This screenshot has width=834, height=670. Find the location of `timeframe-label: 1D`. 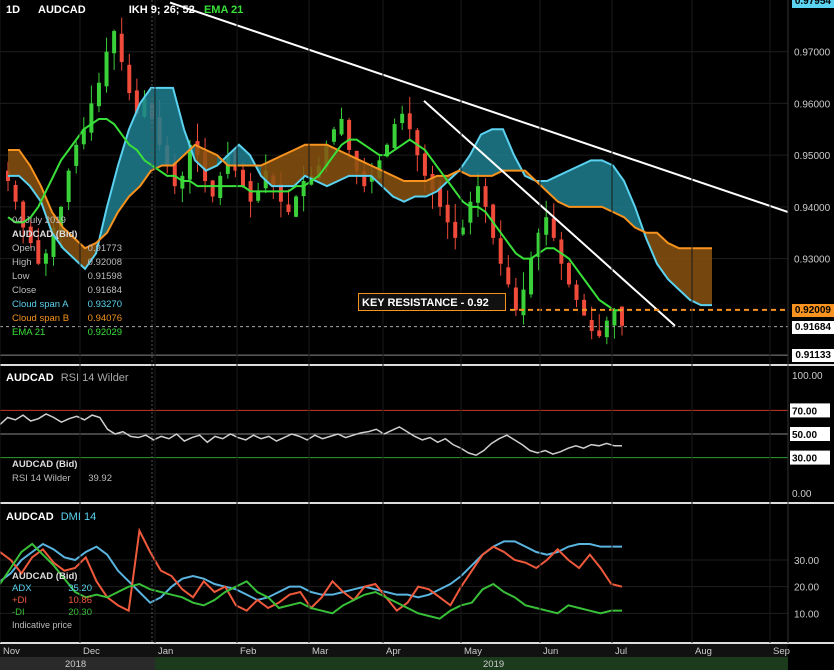

timeframe-label: 1D is located at coordinates (13, 10).